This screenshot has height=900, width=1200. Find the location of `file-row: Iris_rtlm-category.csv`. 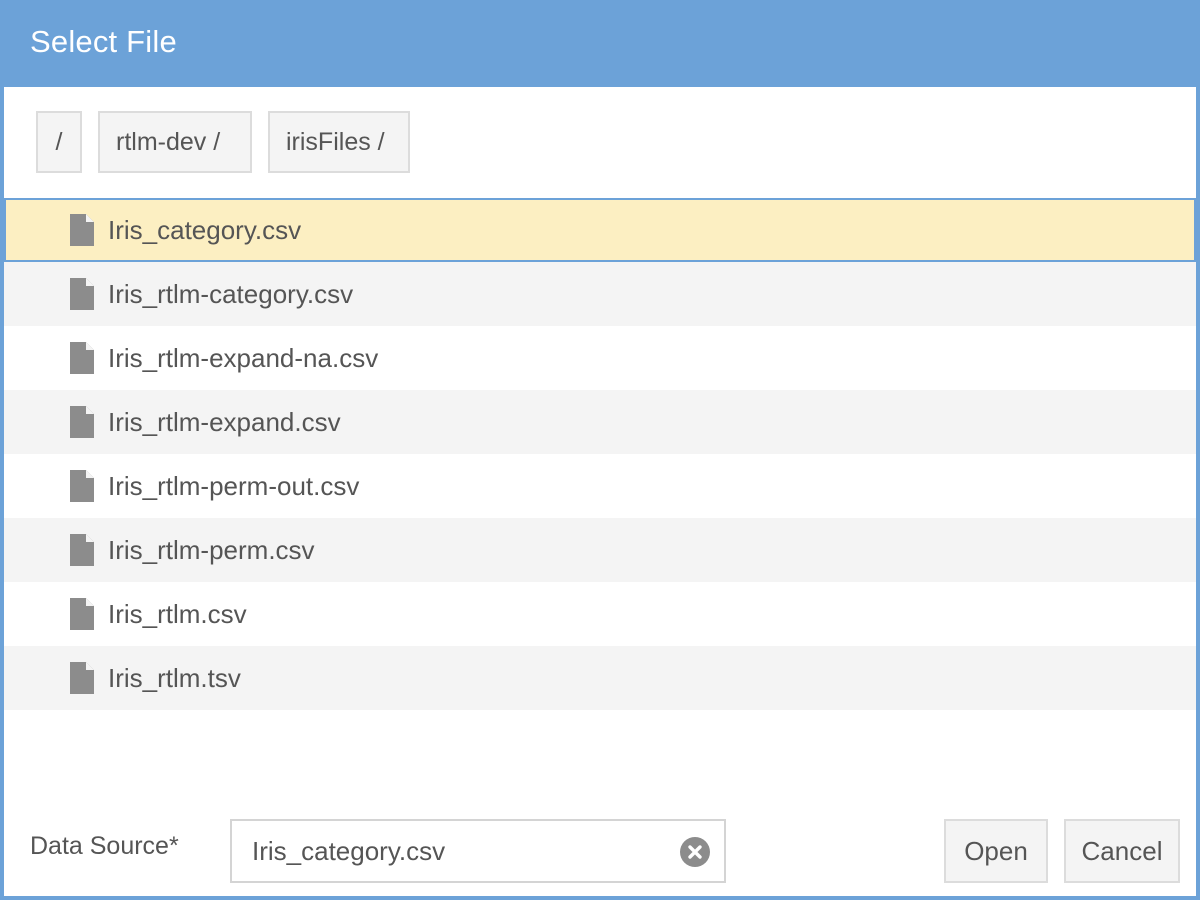

file-row: Iris_rtlm-category.csv is located at coordinates (600, 294).